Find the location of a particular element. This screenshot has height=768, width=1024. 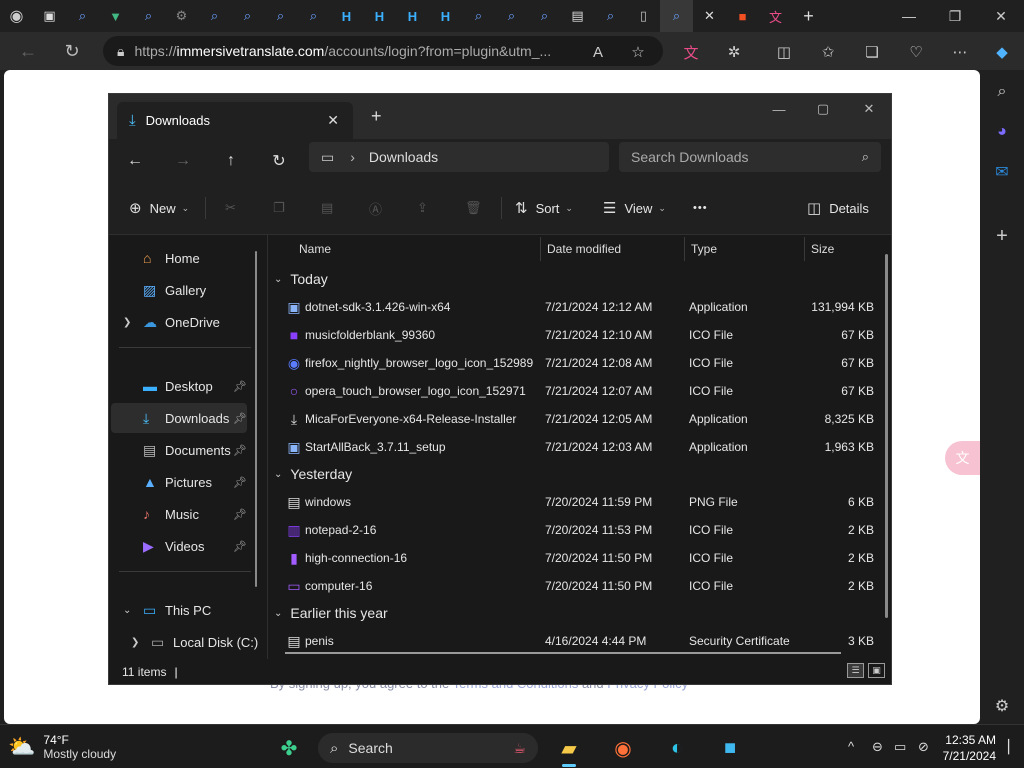

cut-icon: ✂ is located at coordinates (230, 208).